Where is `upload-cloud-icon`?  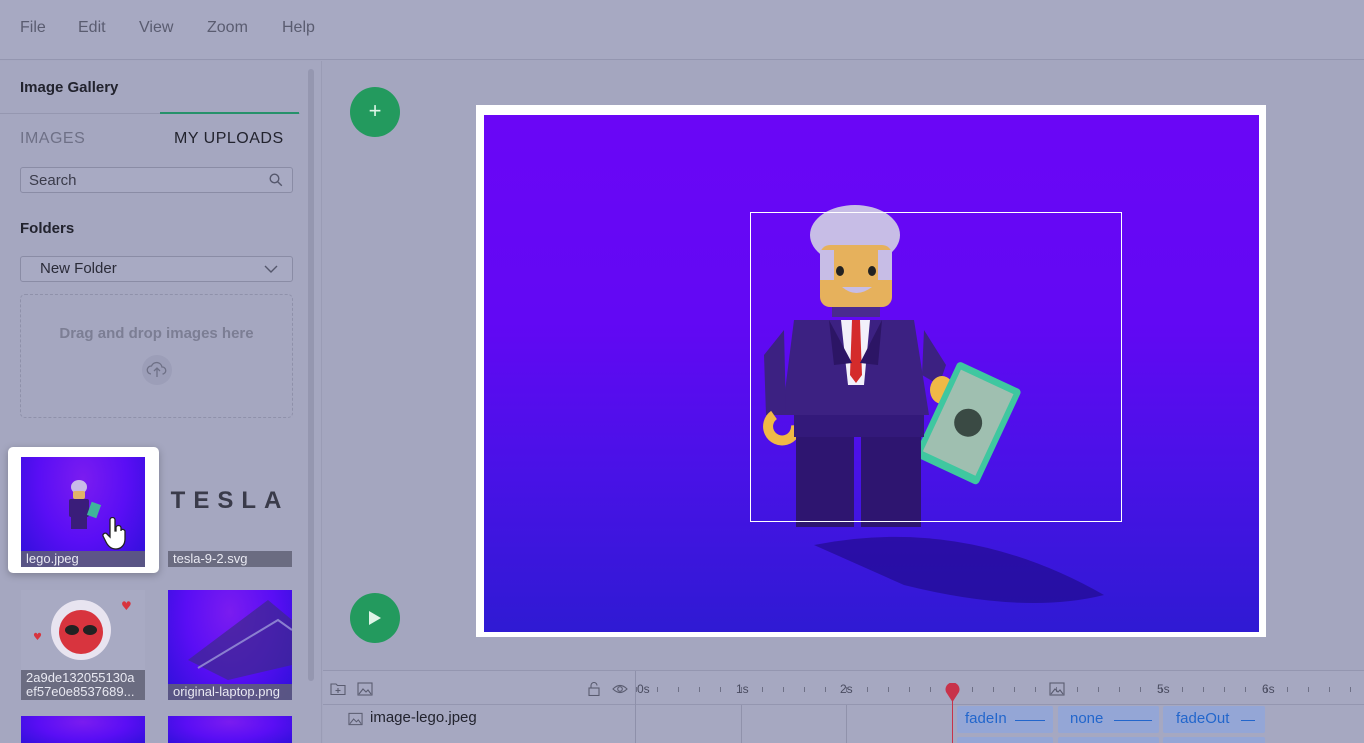
upload-cloud-icon is located at coordinates (157, 370).